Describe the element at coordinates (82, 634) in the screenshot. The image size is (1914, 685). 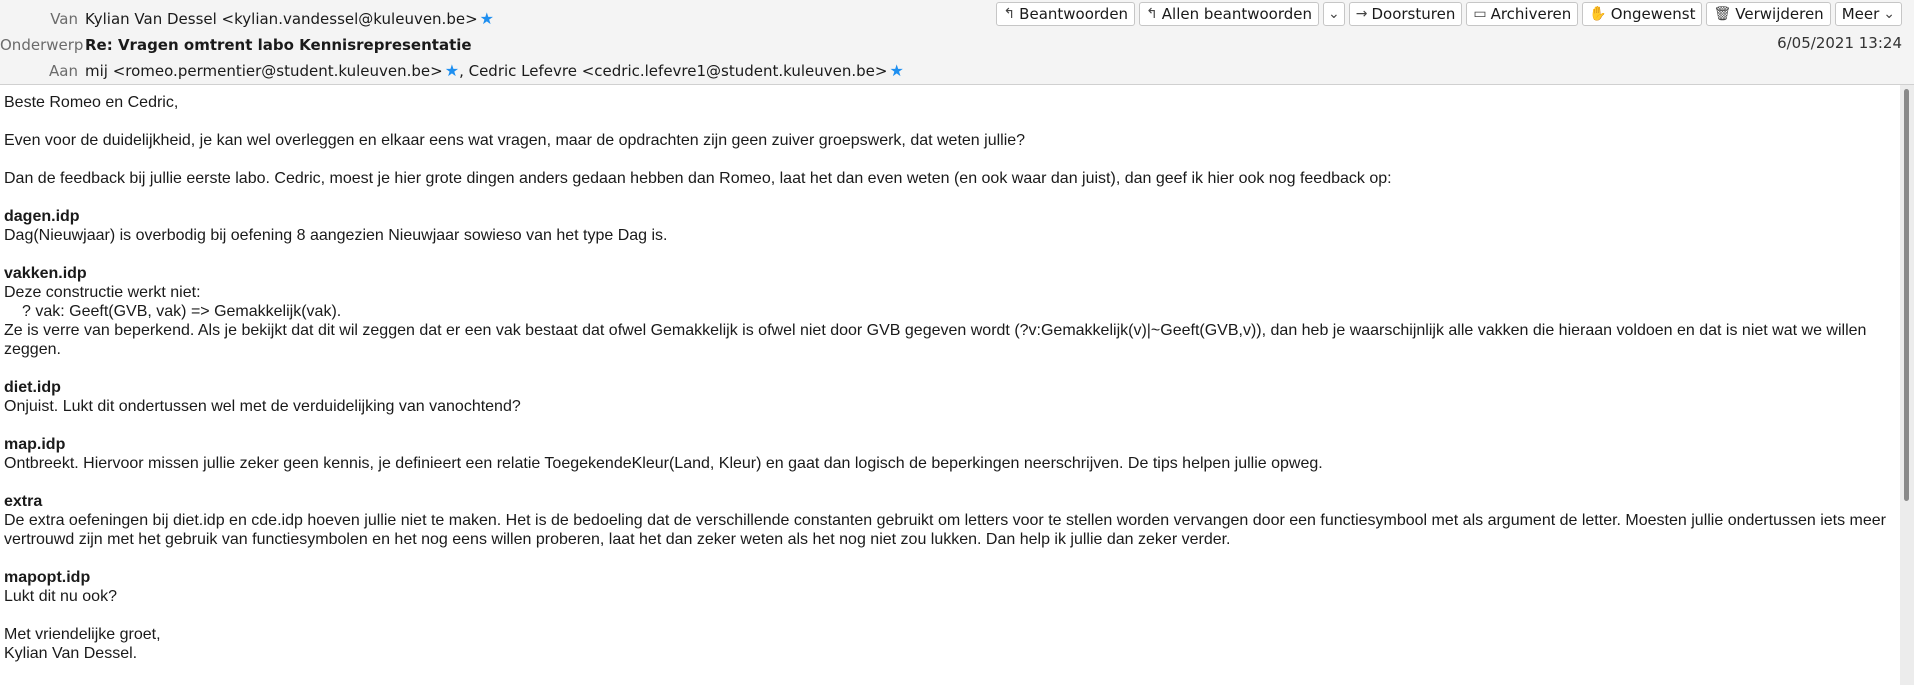
I see `closing: Met vriendelijke groet,` at that location.